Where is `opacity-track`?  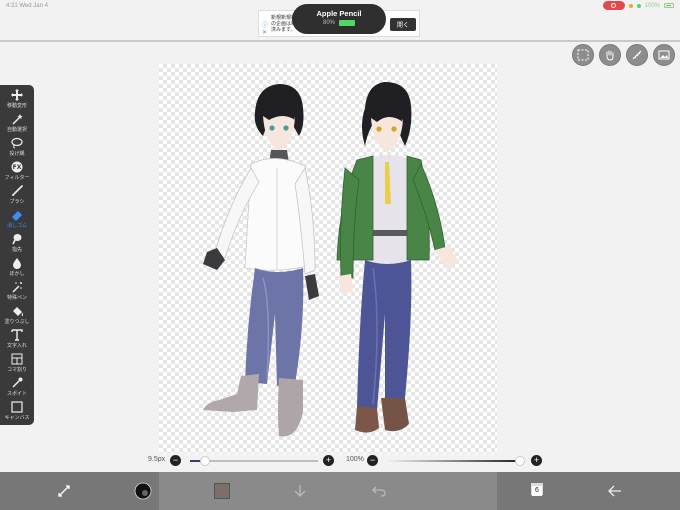 opacity-track is located at coordinates (456, 461).